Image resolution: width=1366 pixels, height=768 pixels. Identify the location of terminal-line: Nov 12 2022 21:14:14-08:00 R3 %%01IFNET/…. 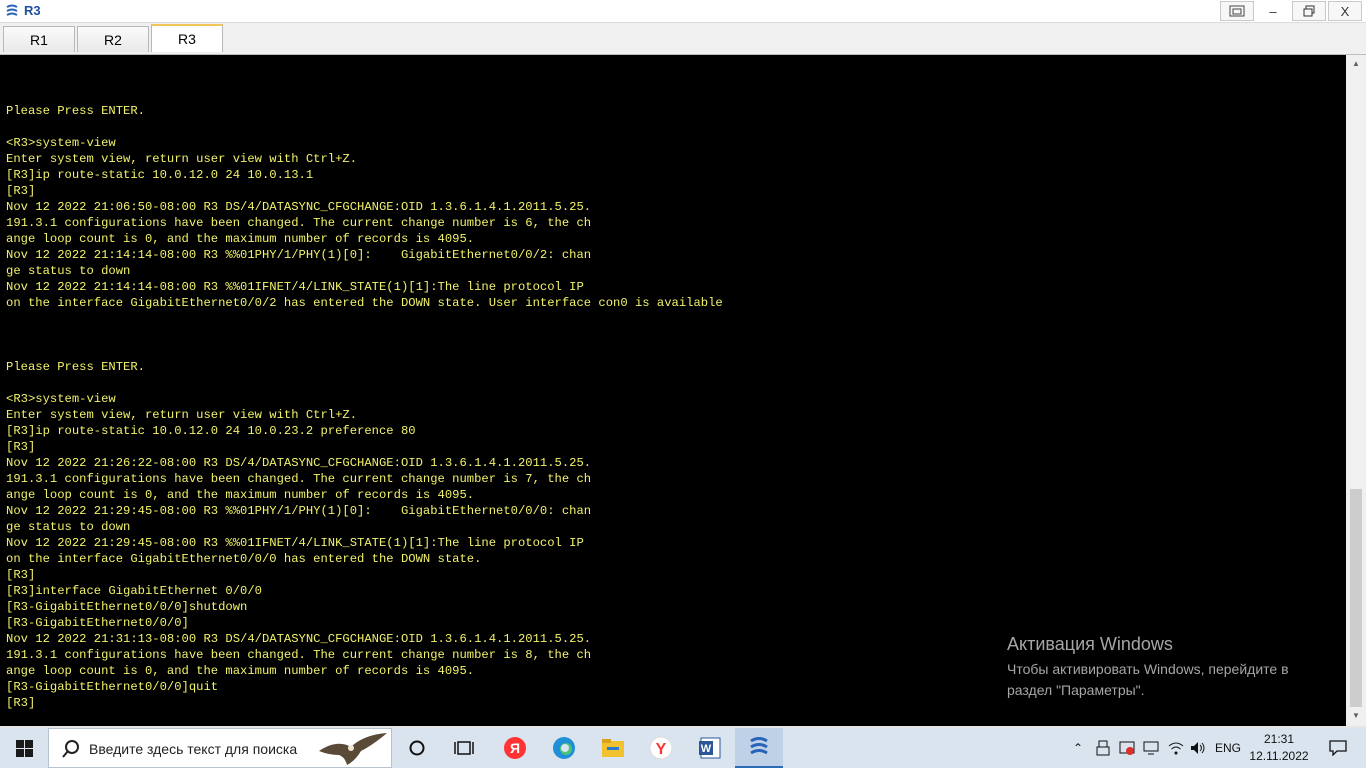
(295, 287).